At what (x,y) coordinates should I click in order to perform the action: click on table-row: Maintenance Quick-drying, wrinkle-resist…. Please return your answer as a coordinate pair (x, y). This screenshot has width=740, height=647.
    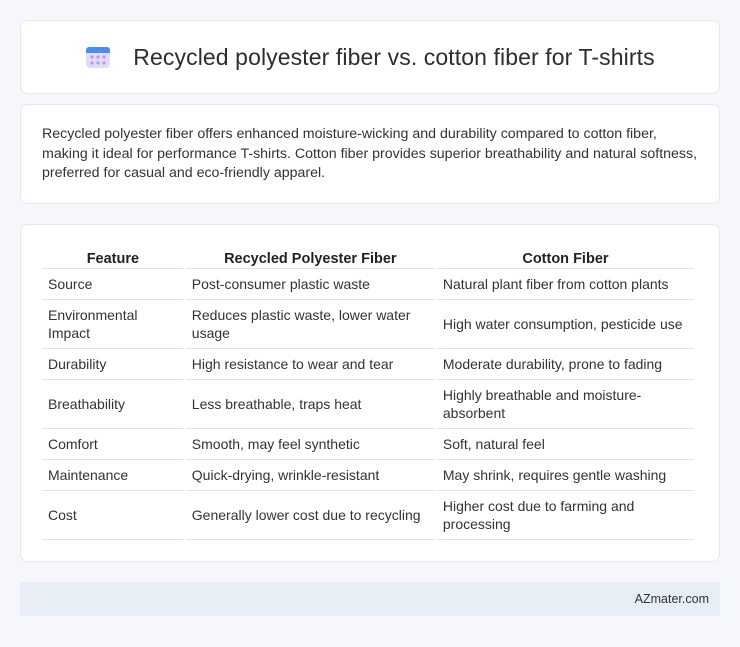
    Looking at the image, I should click on (368, 475).